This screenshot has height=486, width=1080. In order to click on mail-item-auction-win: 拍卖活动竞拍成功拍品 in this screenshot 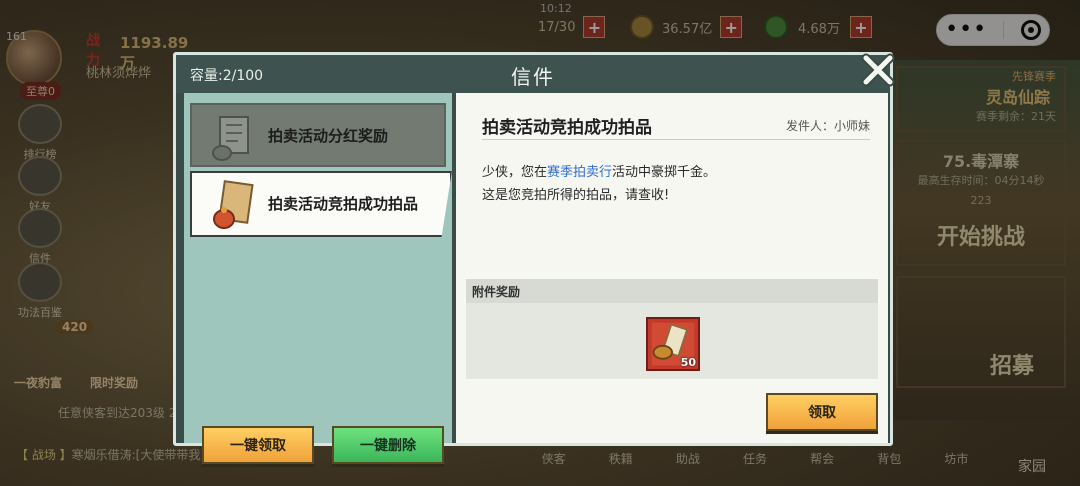, I will do `click(321, 204)`.